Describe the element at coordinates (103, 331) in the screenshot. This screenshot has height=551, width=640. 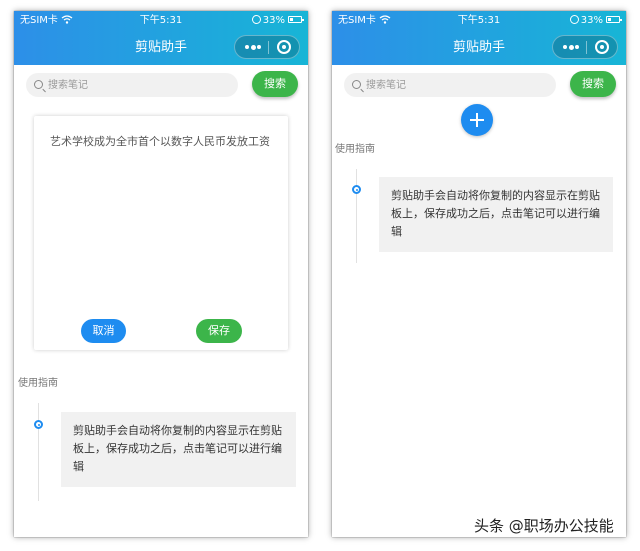
I see `cancel-button: 取消` at that location.